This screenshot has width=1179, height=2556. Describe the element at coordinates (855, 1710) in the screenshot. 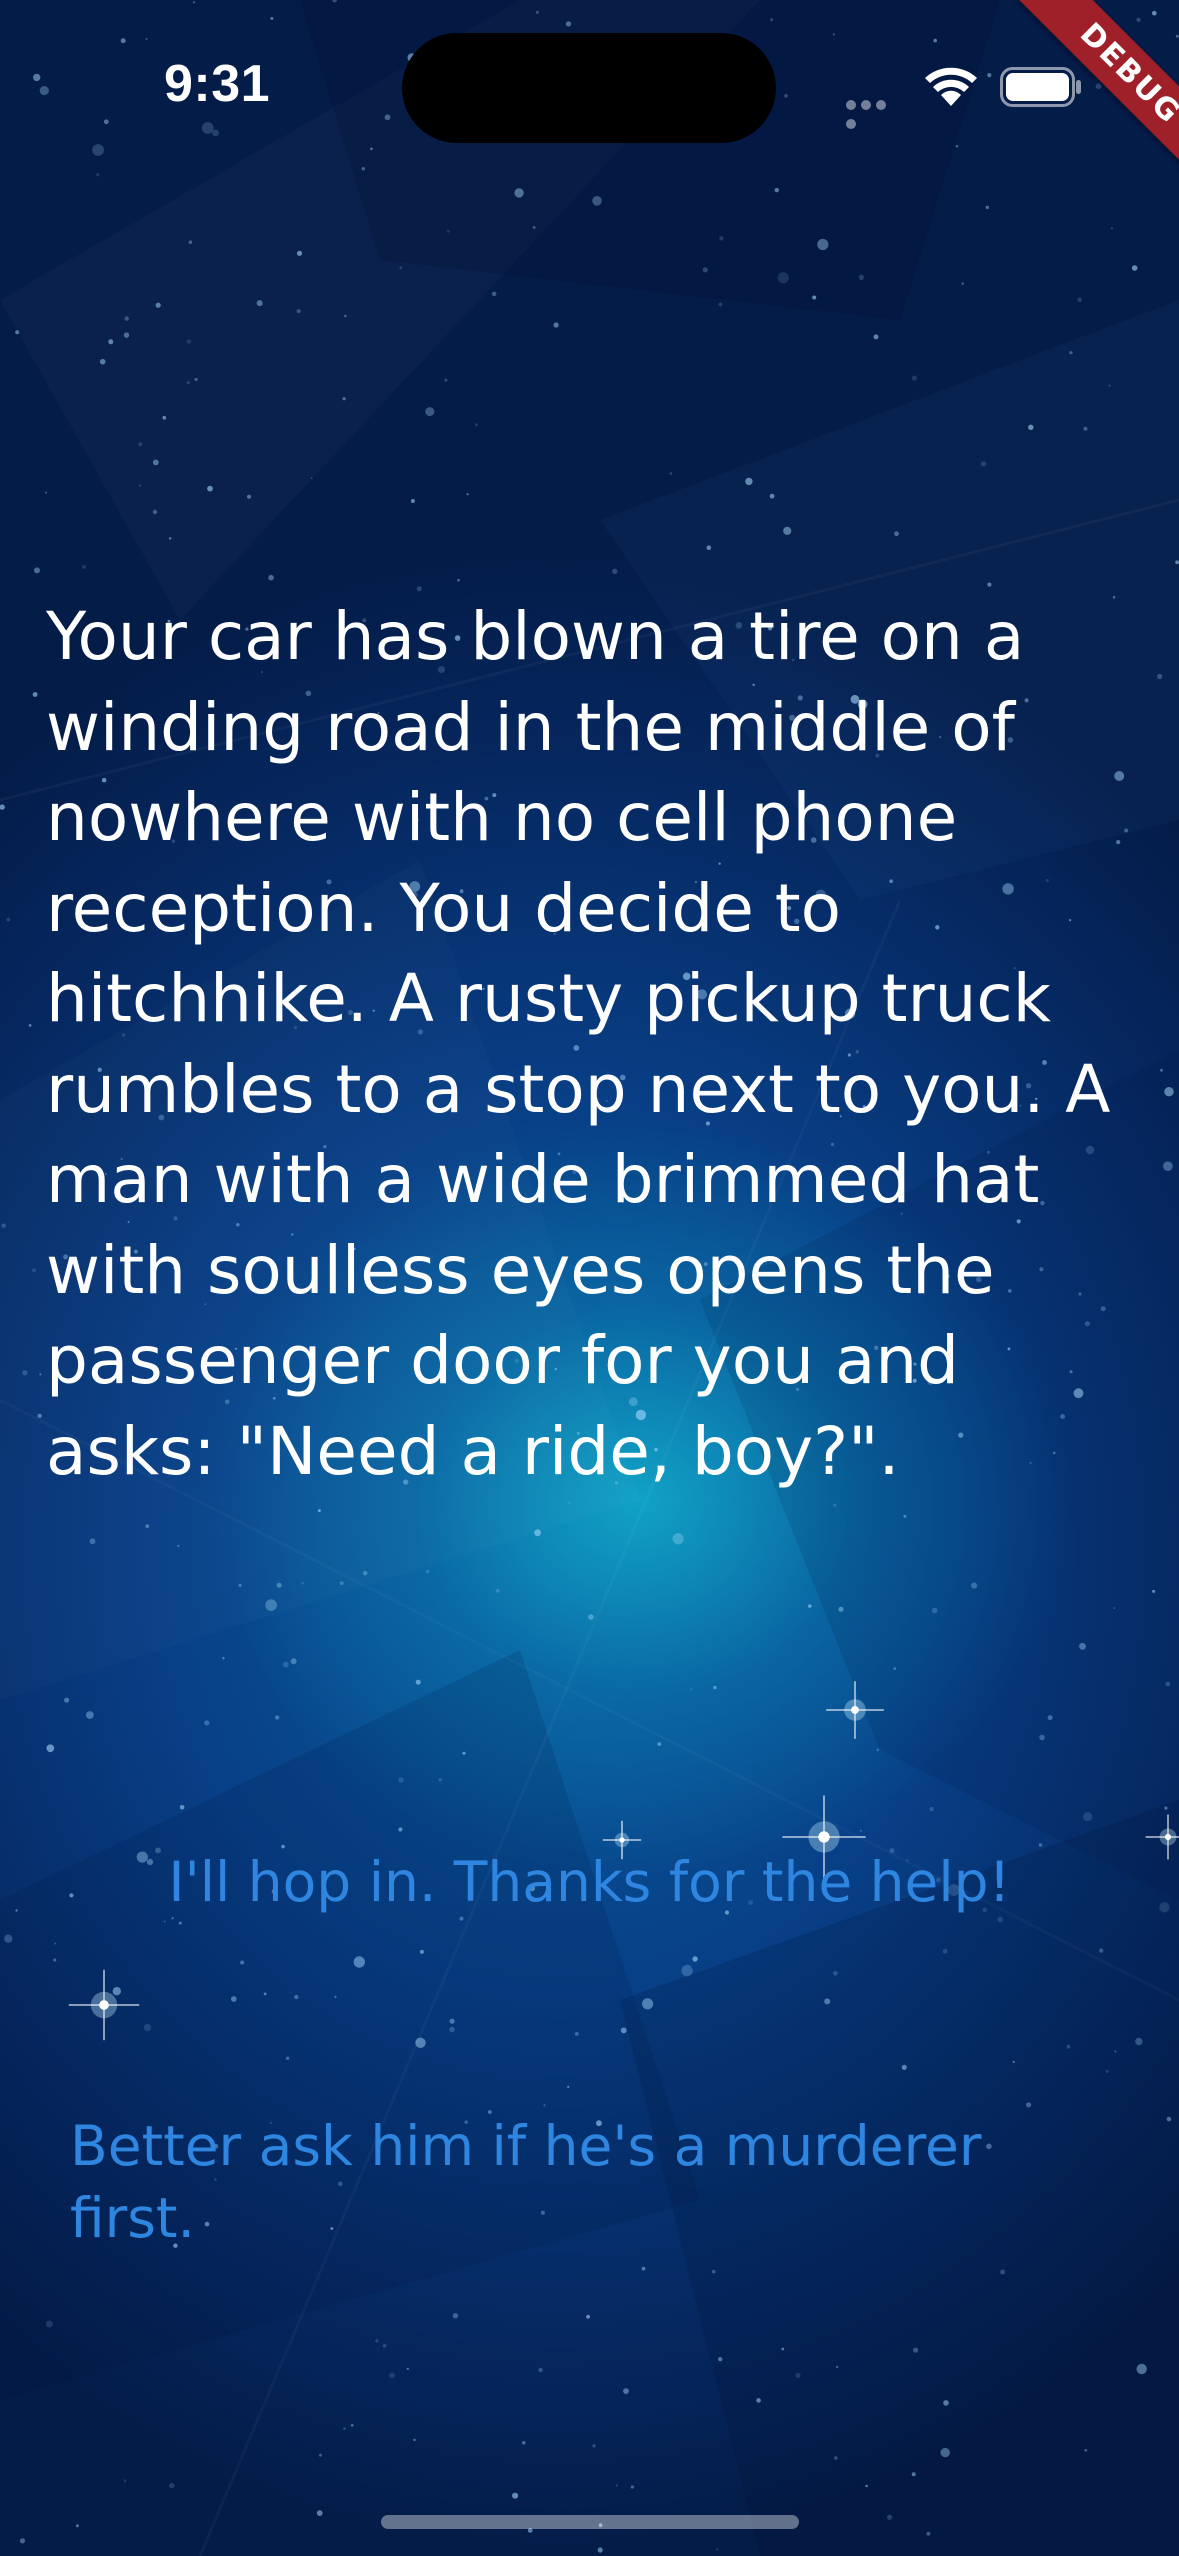

I see `sparkle` at that location.